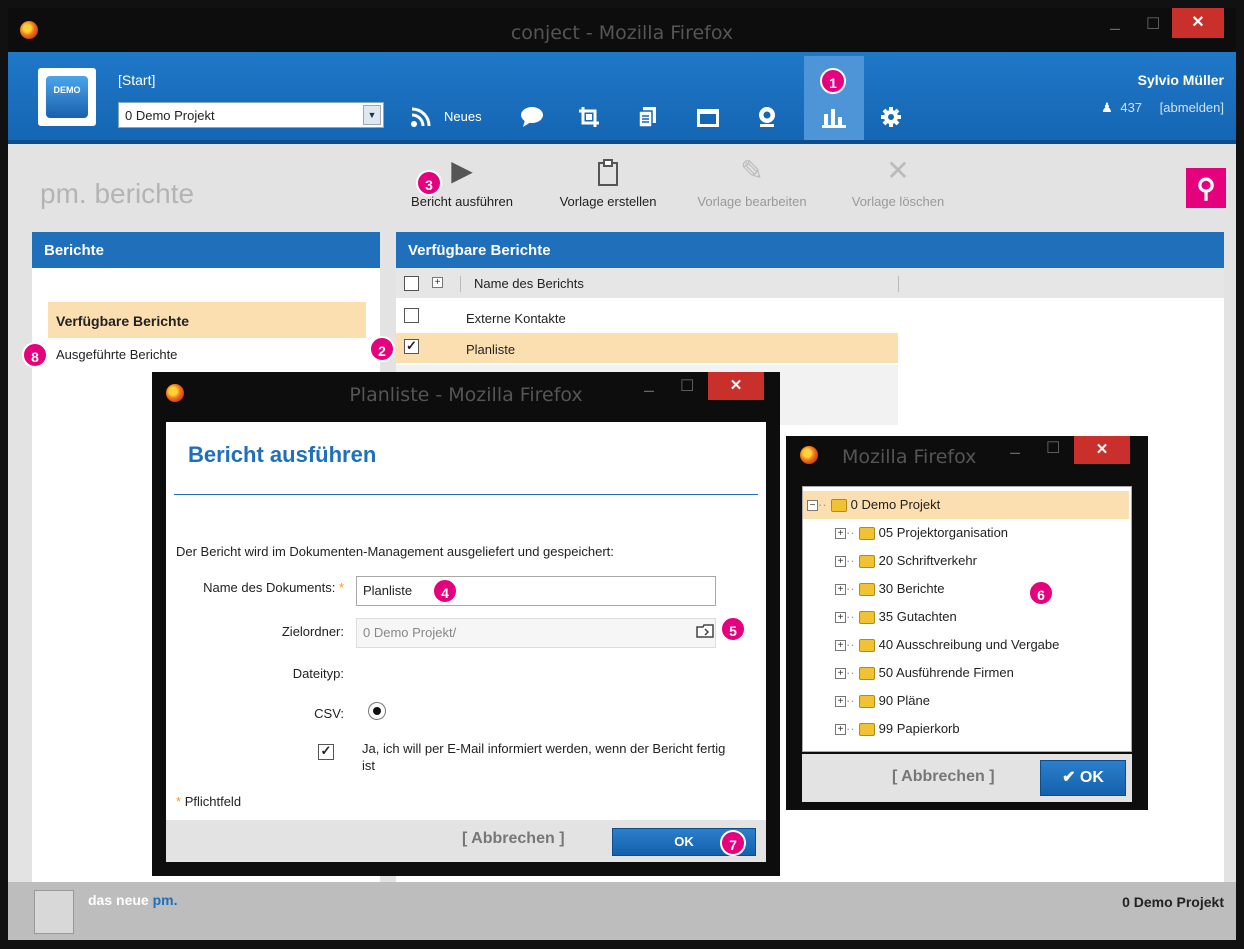 This screenshot has width=1244, height=949. I want to click on callout-badge: 8, so click(35, 355).